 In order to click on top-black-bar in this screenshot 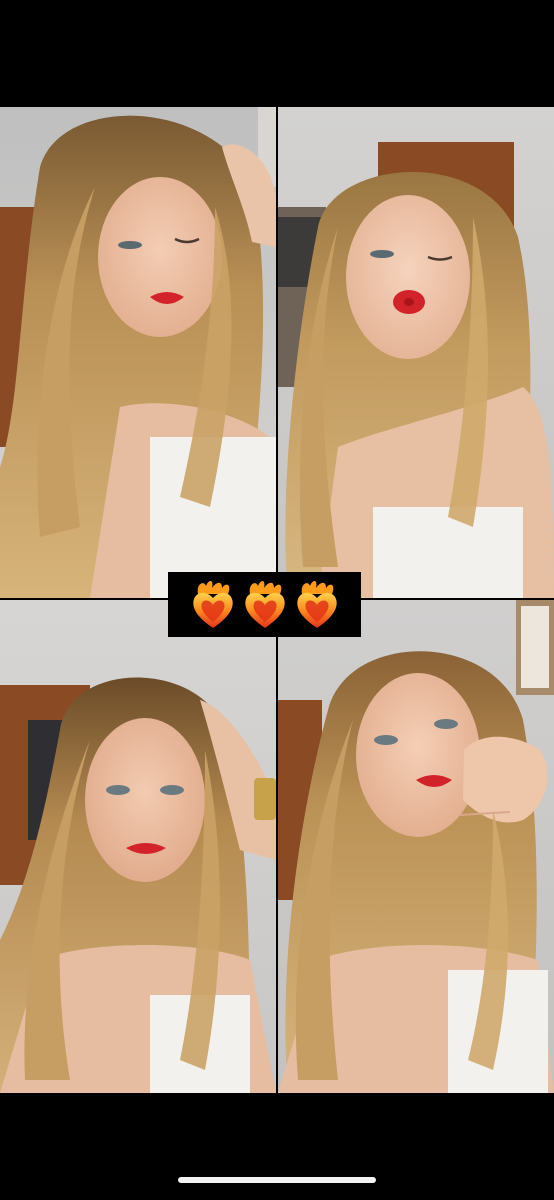, I will do `click(277, 53)`.